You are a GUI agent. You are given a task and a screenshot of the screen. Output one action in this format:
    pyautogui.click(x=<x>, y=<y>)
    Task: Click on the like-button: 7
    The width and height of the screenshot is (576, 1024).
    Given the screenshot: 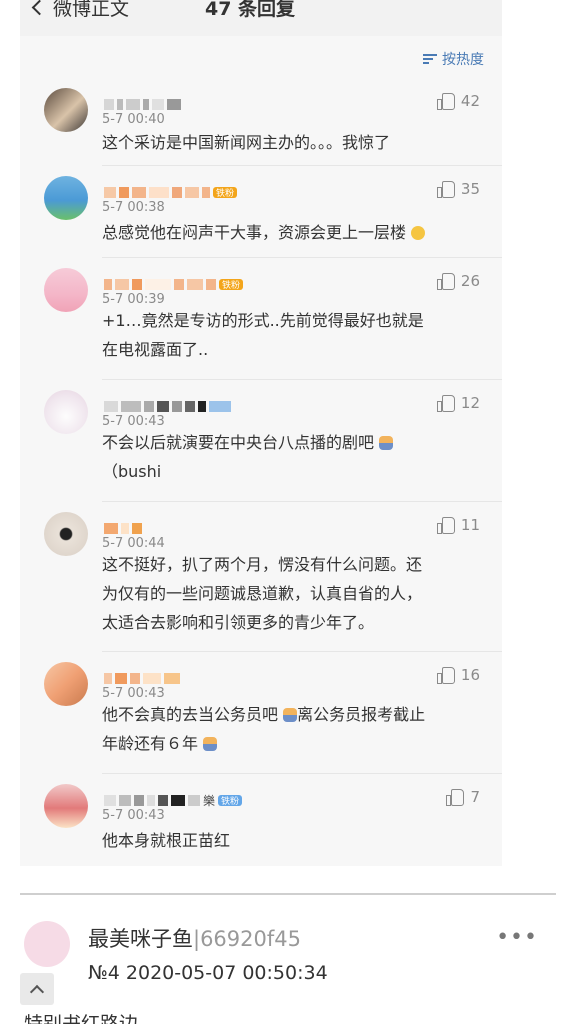 What is the action you would take?
    pyautogui.click(x=463, y=797)
    